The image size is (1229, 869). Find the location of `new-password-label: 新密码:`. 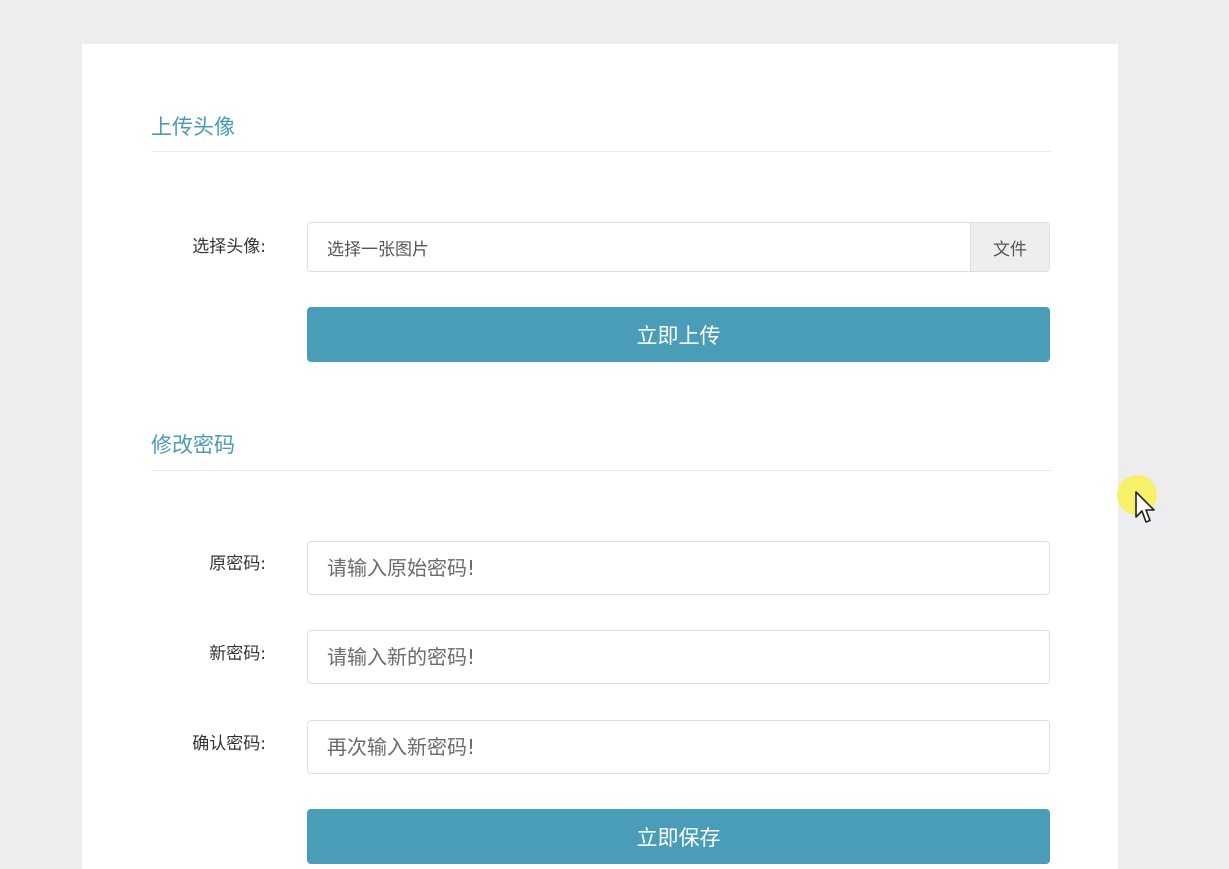

new-password-label: 新密码: is located at coordinates (237, 654).